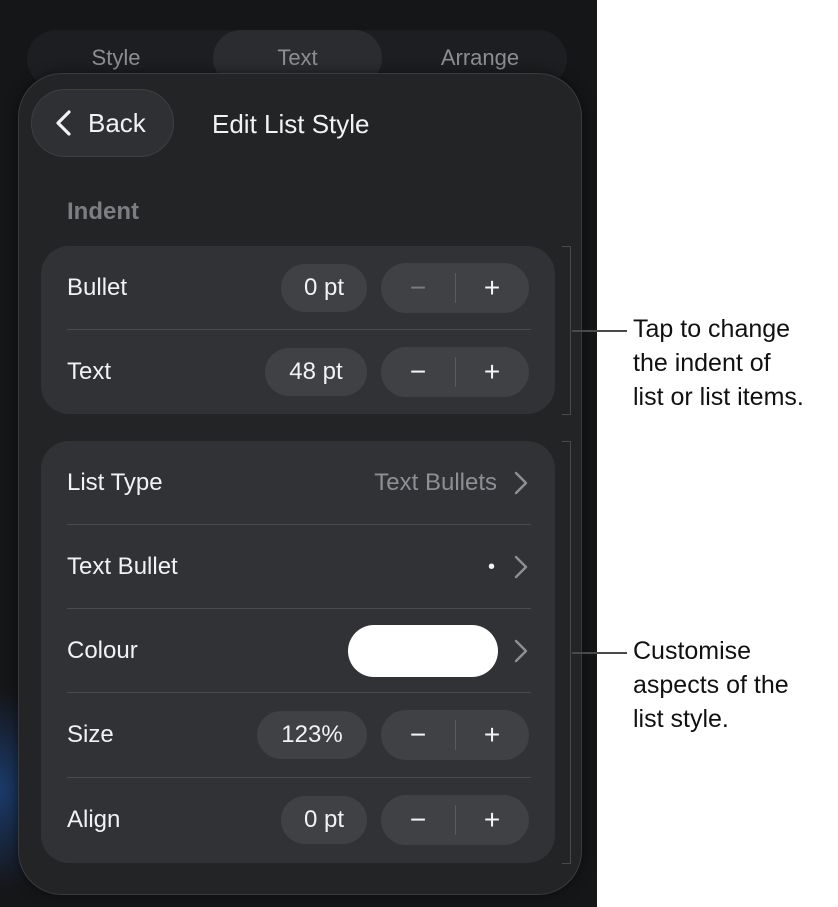 The height and width of the screenshot is (907, 838). I want to click on callout-line: list style., so click(681, 719).